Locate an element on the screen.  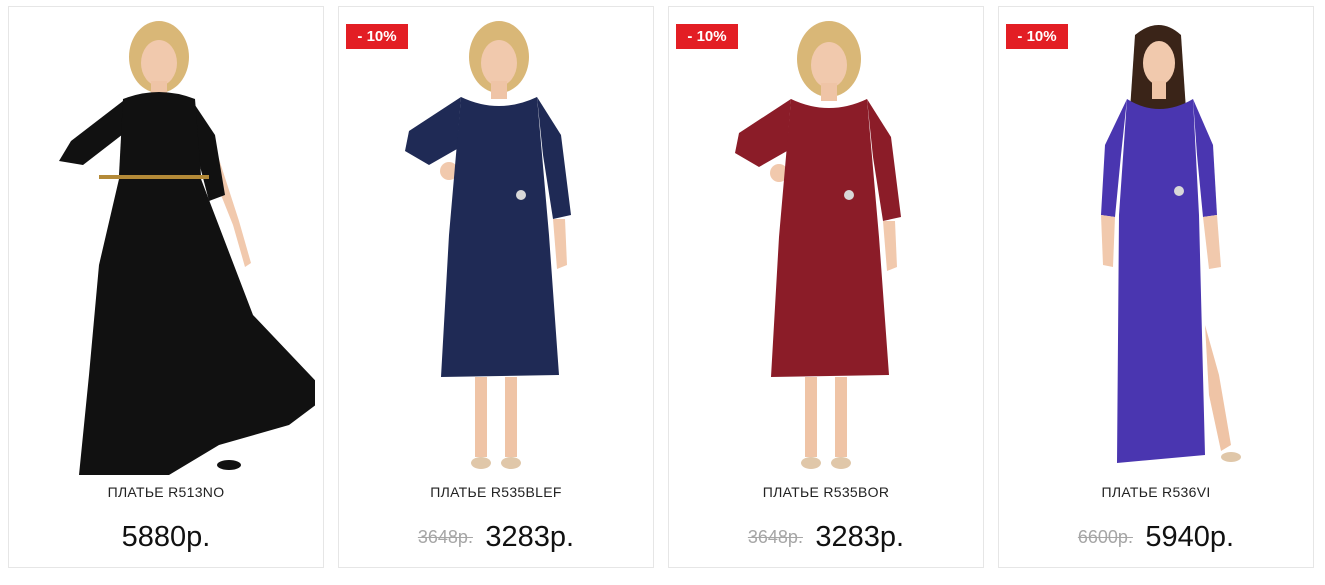
price-block: 6600р. 5940р. is located at coordinates (1156, 537).